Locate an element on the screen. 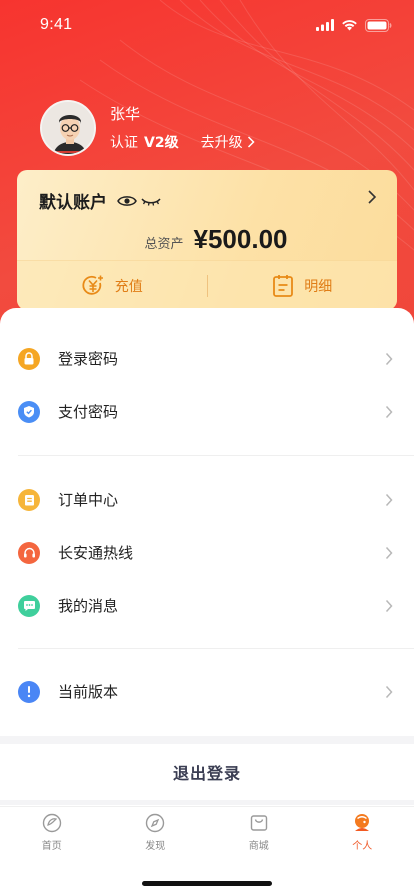 The image size is (414, 896). menu-label: 长安通热线 is located at coordinates (96, 553).